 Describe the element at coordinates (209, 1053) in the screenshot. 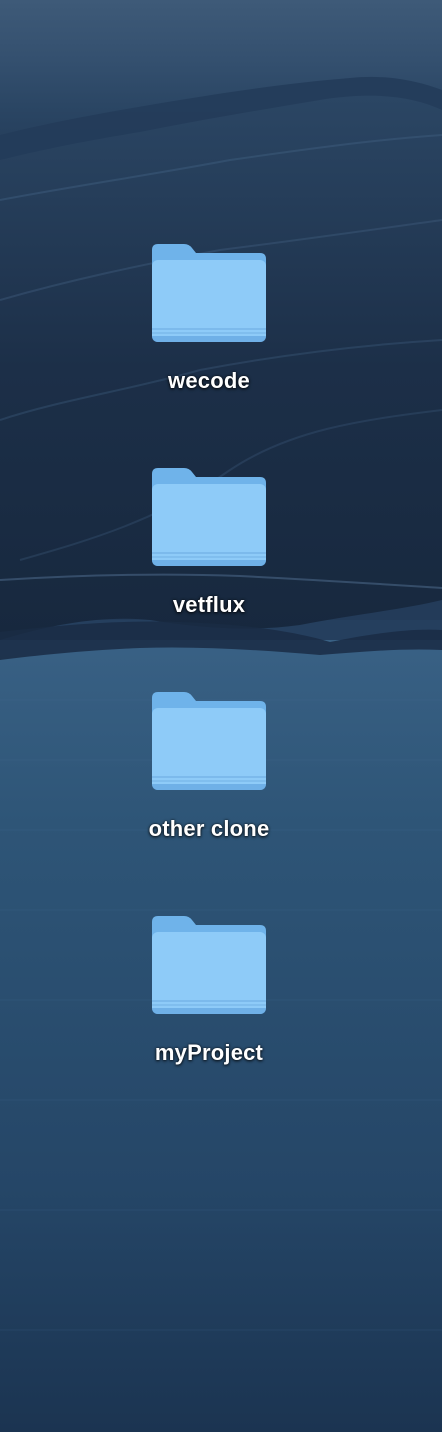

I see `folder-label: myProject` at that location.